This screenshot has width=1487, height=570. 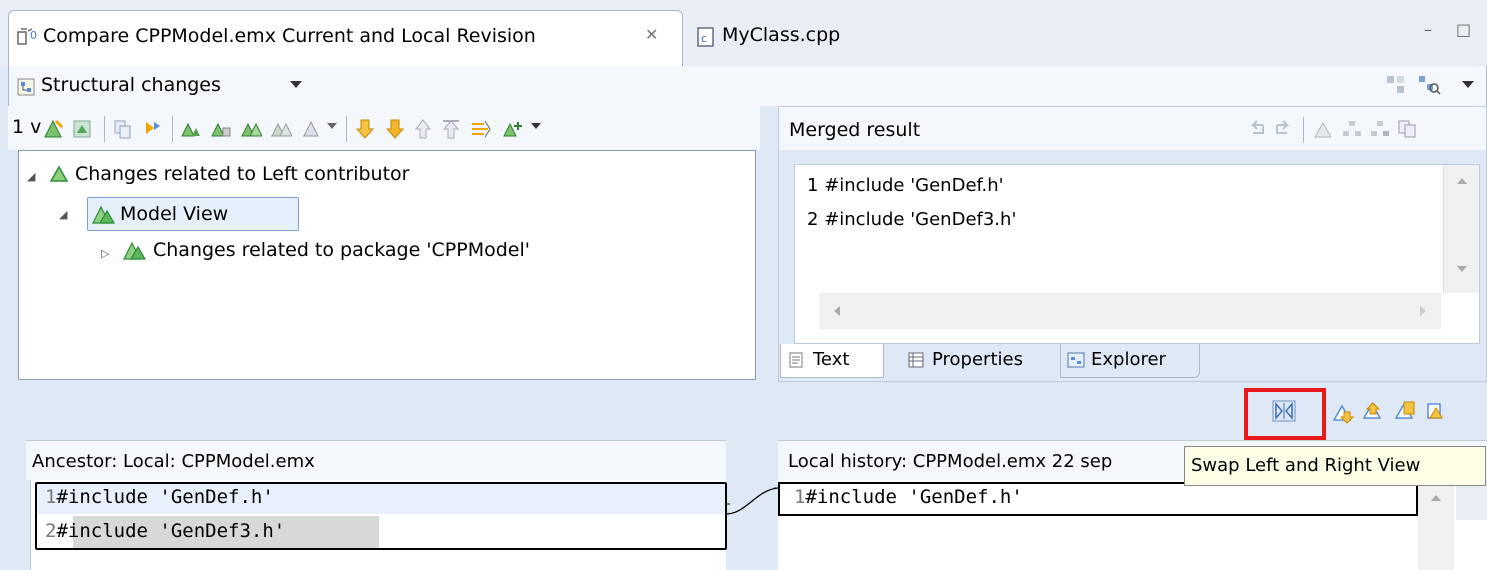 I want to click on structural-changes-dropdown: Structural changes, so click(x=131, y=85).